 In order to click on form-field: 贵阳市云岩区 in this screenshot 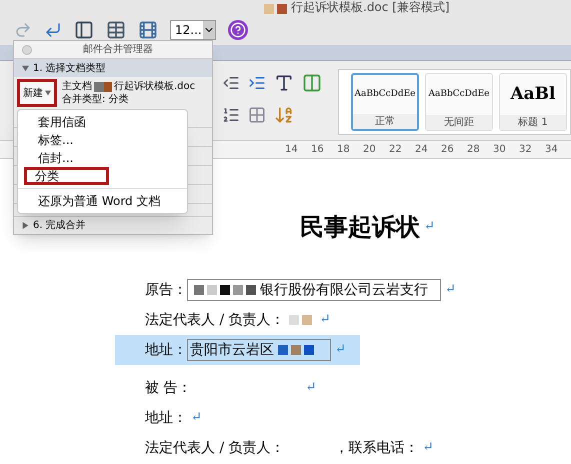, I will do `click(259, 350)`.